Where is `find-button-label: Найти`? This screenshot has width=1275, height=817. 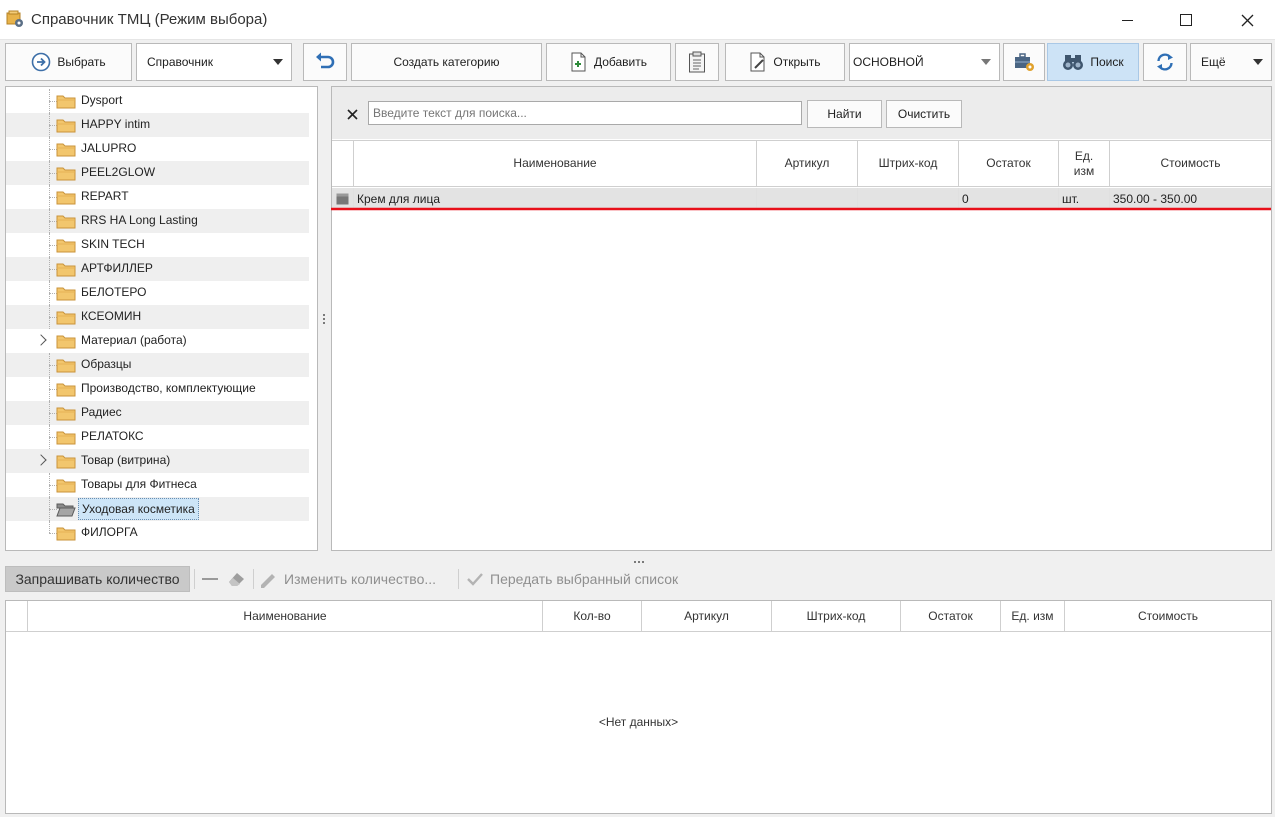
find-button-label: Найти is located at coordinates (844, 114).